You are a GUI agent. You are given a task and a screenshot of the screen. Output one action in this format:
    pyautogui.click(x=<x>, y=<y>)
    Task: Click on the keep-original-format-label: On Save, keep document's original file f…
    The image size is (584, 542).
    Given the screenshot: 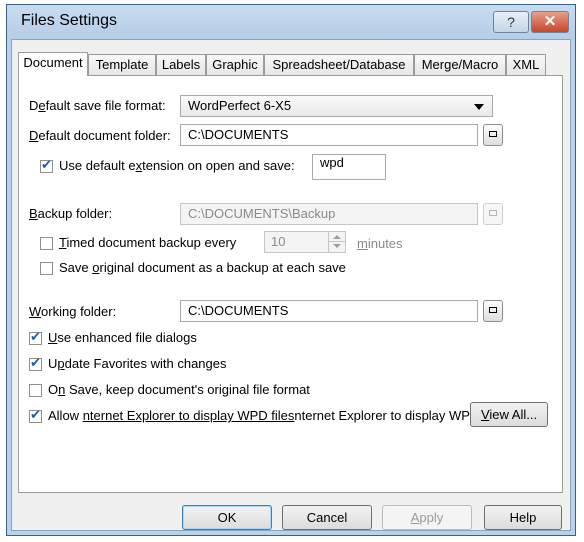 What is the action you would take?
    pyautogui.click(x=179, y=389)
    